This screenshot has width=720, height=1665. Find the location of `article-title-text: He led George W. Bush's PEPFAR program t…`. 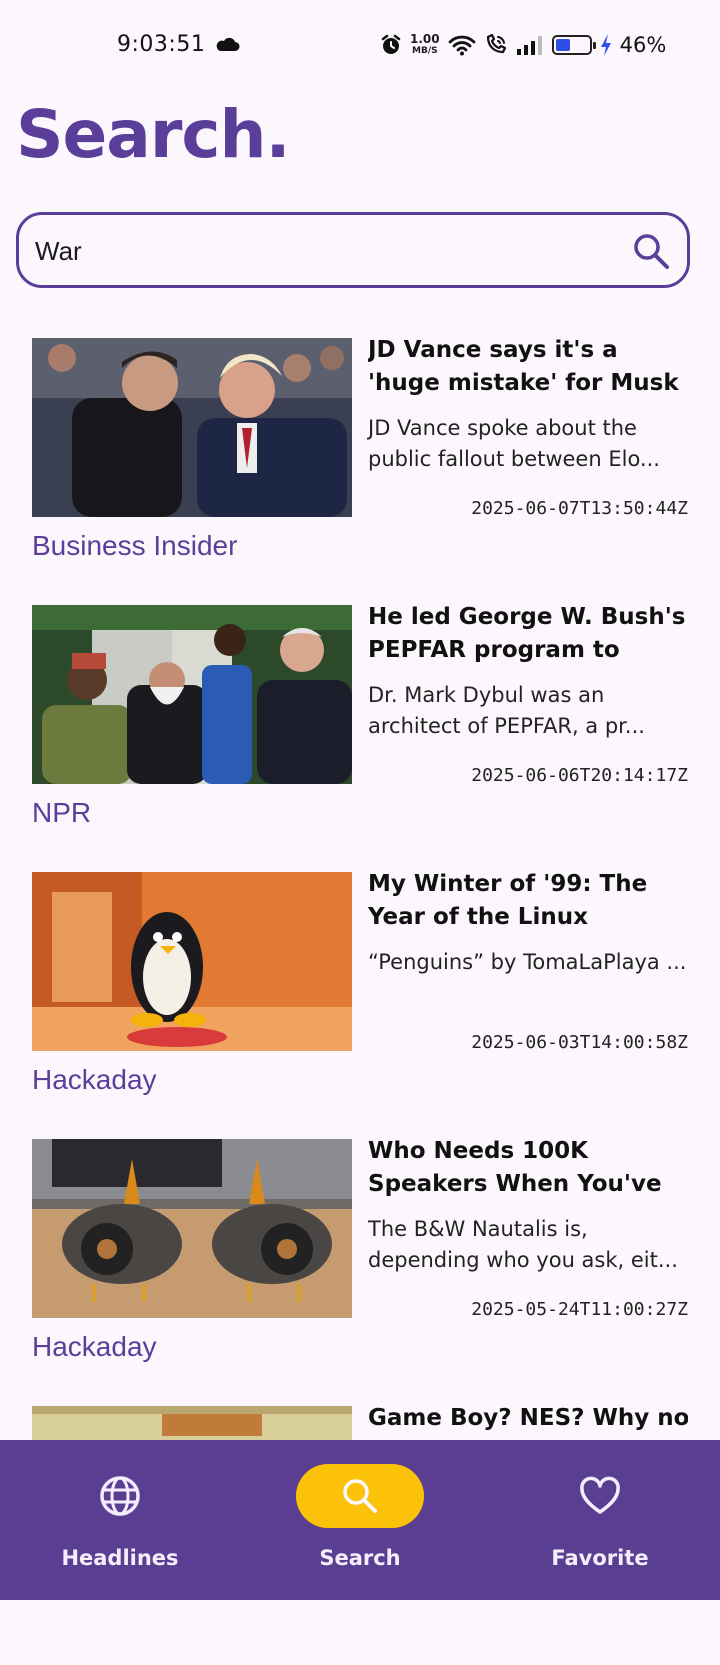

article-title-text: He led George W. Bush's PEPFAR program t… is located at coordinates (528, 634).